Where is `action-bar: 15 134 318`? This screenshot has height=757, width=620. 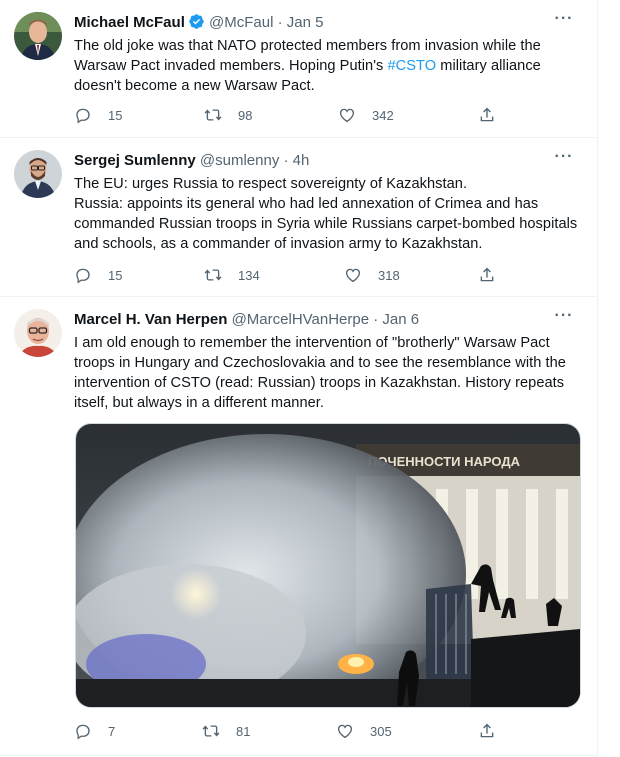
action-bar: 15 134 318 is located at coordinates (294, 275).